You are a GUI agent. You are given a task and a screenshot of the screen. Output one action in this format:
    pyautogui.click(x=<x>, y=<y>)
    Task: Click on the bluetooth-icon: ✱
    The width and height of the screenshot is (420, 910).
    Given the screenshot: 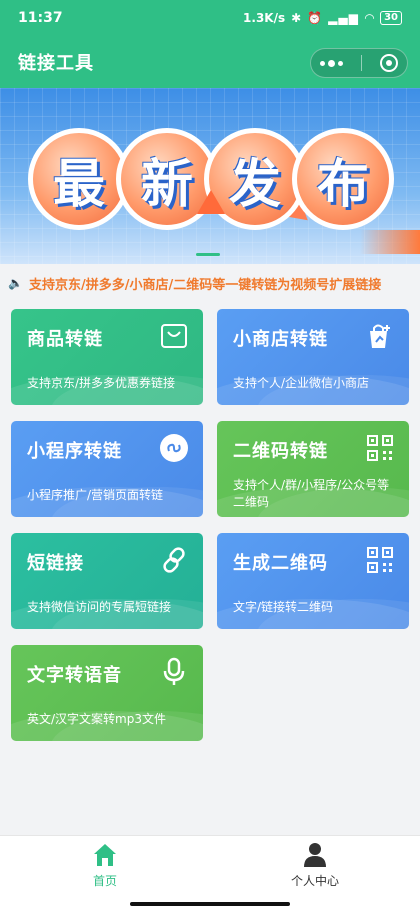 What is the action you would take?
    pyautogui.click(x=296, y=18)
    